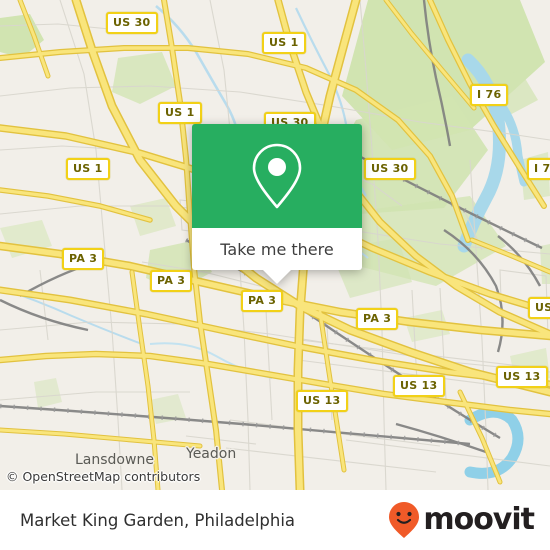 This screenshot has width=550, height=550. What do you see at coordinates (539, 308) in the screenshot?
I see `highway-shield: US` at bounding box center [539, 308].